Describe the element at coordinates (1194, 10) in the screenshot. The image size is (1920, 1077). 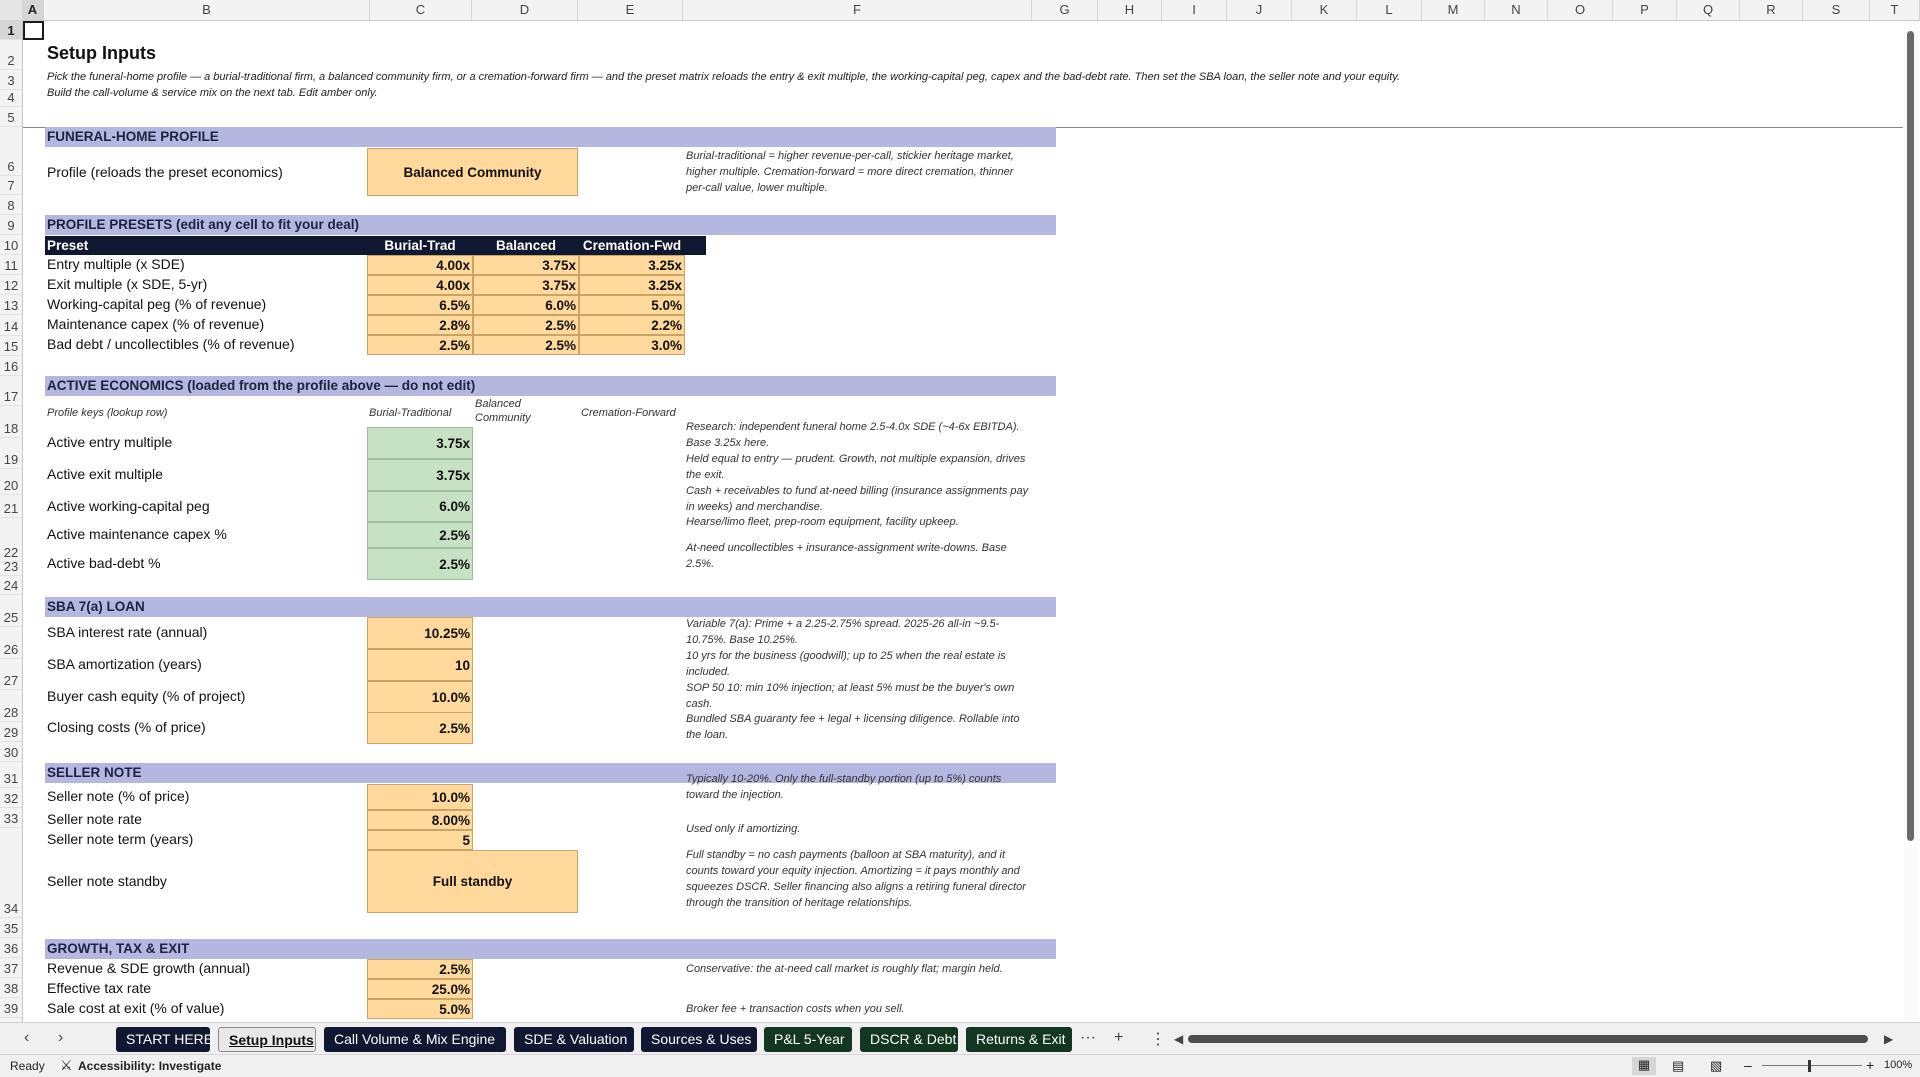
I see `column-header-i: I` at that location.